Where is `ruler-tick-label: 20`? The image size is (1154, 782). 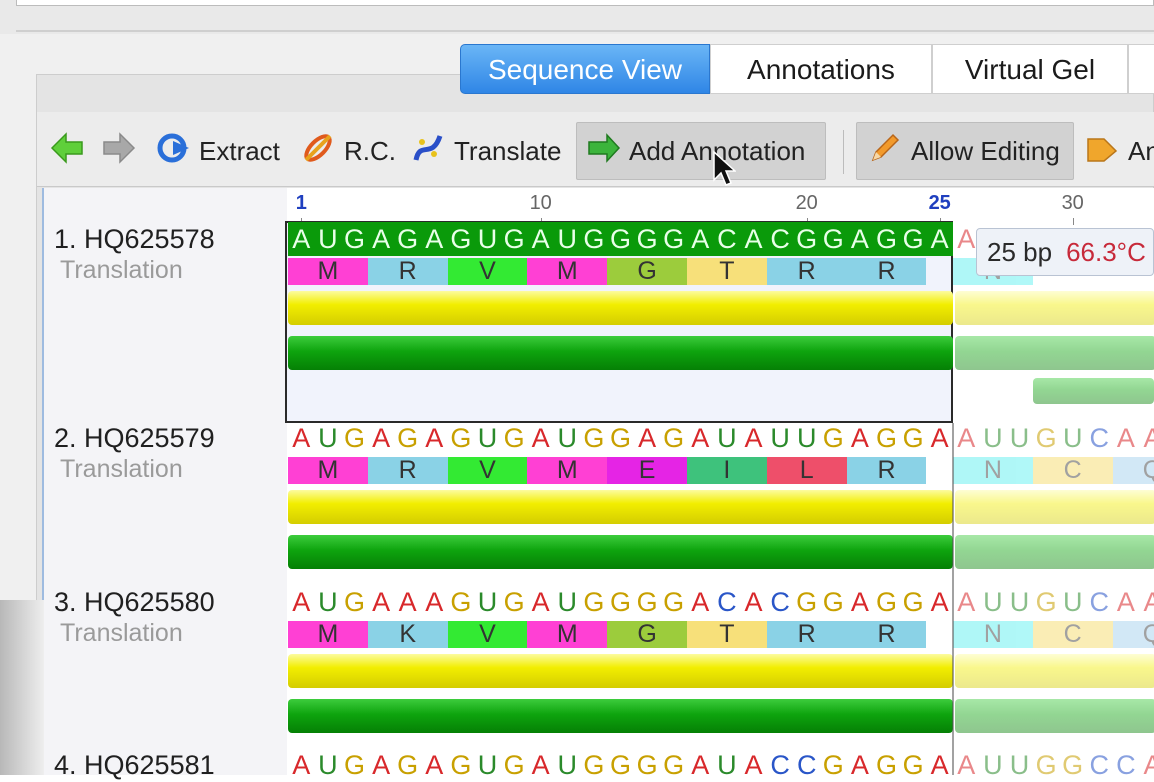 ruler-tick-label: 20 is located at coordinates (806, 203).